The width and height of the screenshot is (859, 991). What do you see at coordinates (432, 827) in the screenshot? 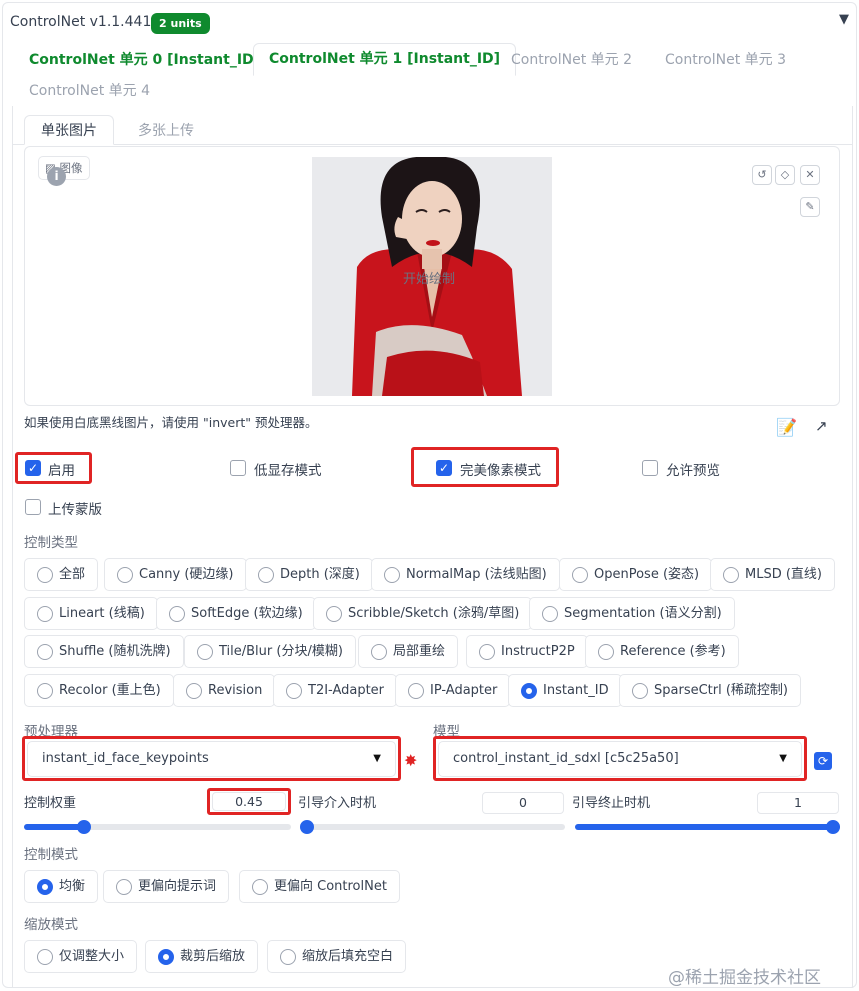
I see `guidance-start-slider` at bounding box center [432, 827].